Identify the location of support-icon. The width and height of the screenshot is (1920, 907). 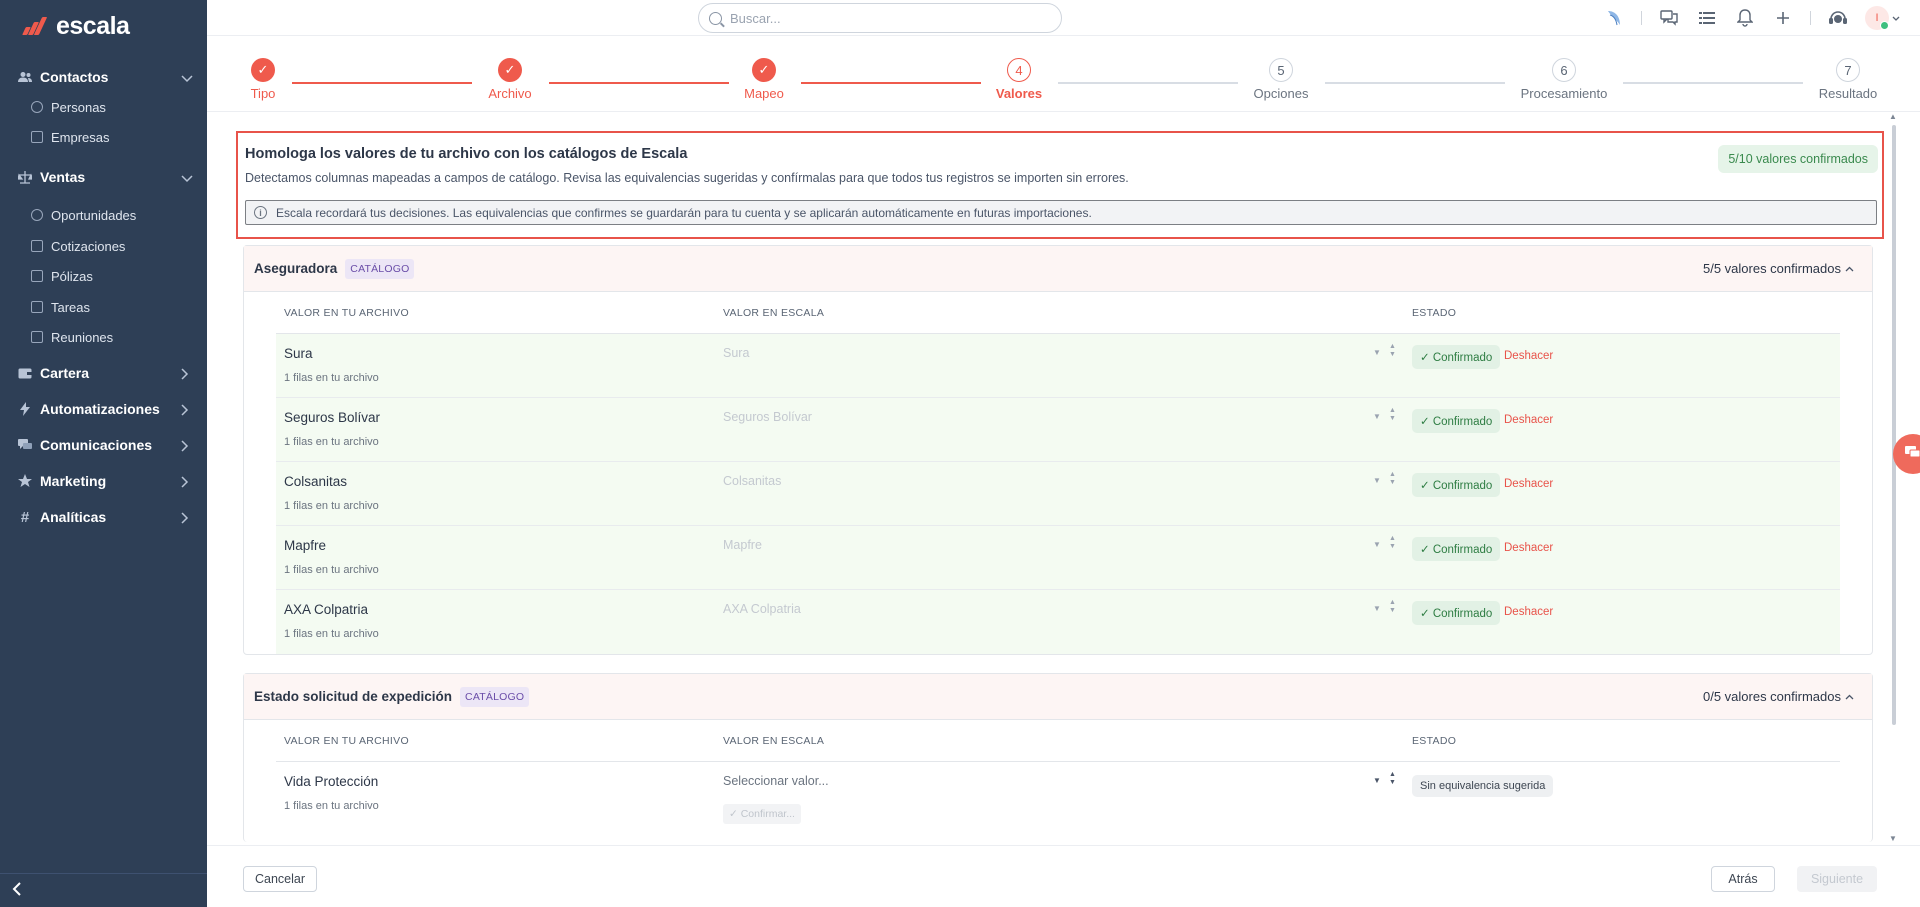
(1838, 18).